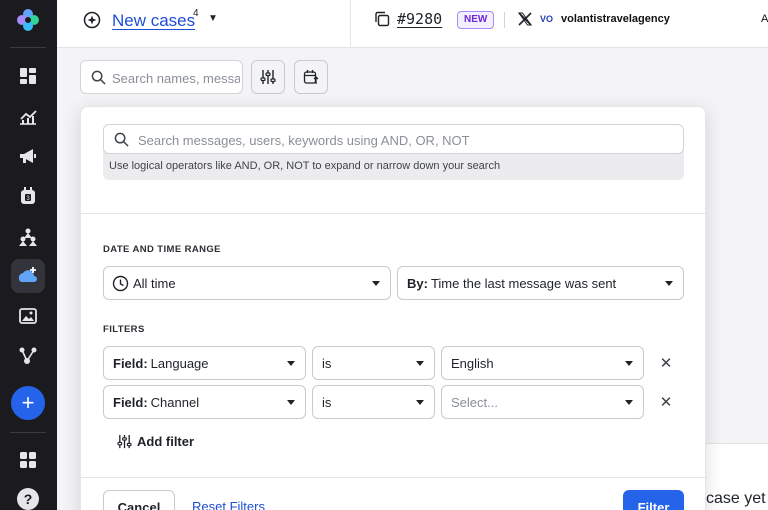 Image resolution: width=768 pixels, height=510 pixels. I want to click on case-count: 4, so click(196, 13).